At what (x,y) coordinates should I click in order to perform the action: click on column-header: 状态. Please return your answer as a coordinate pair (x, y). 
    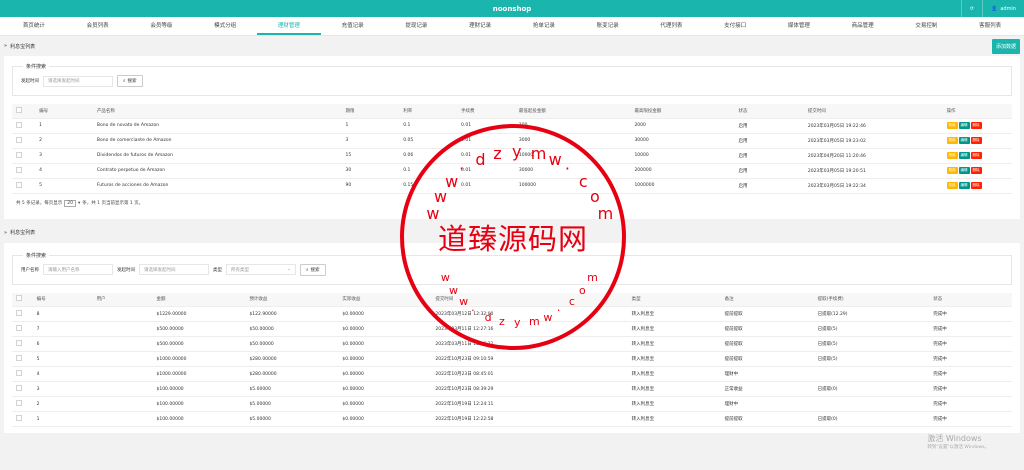
    Looking at the image, I should click on (970, 299).